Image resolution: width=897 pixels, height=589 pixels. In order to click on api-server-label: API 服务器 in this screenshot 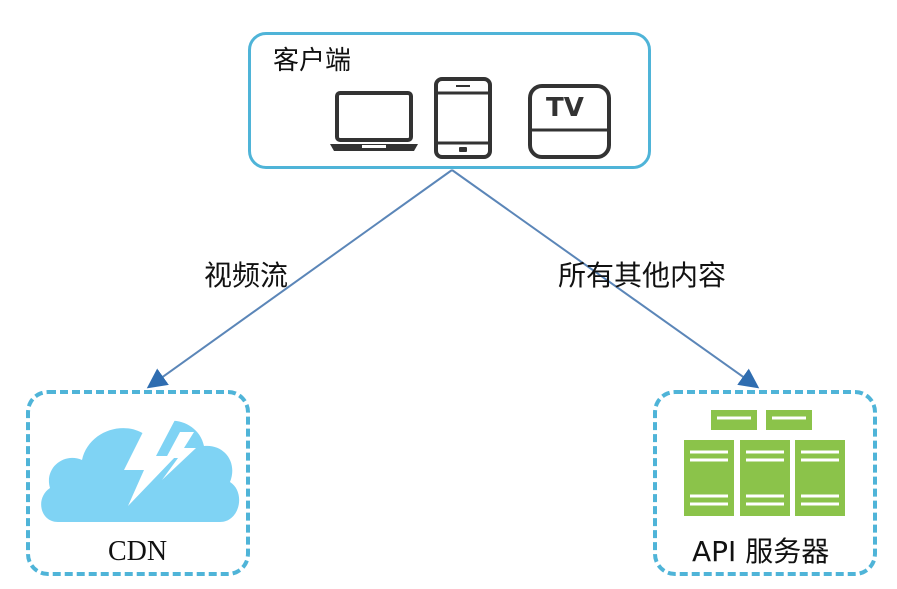, I will do `click(761, 551)`.